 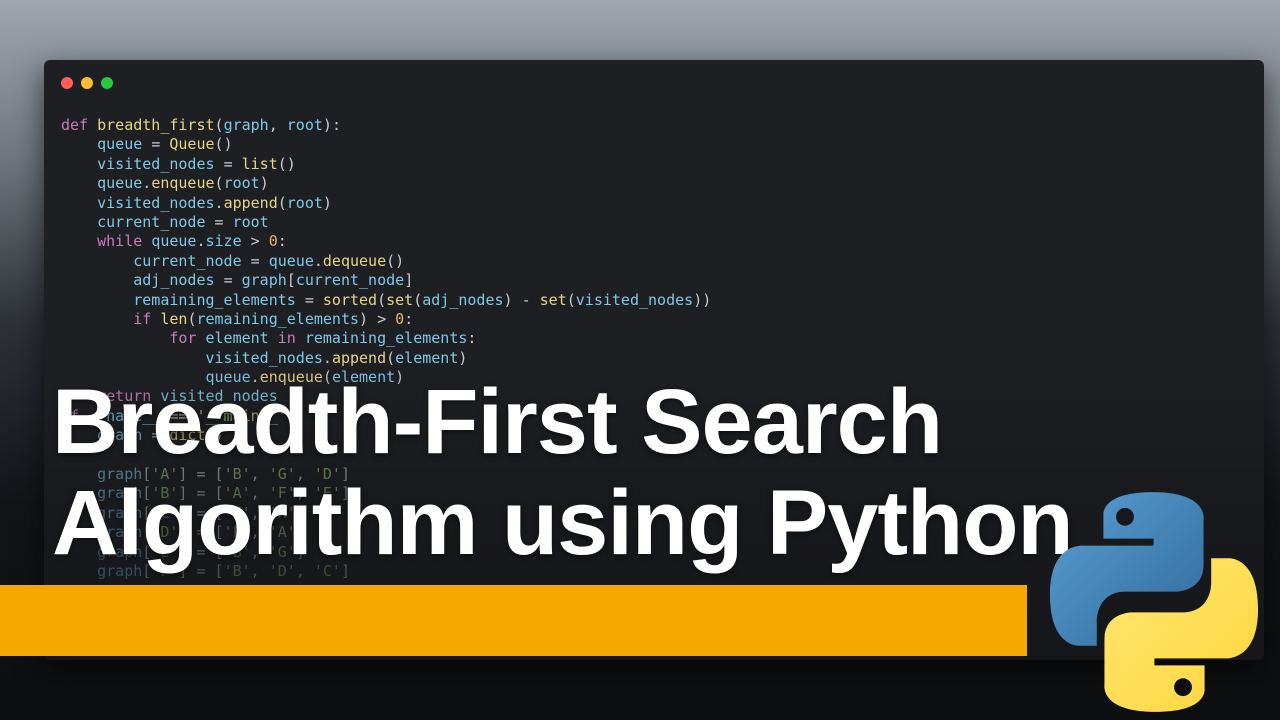 I want to click on python-logo-icon, so click(x=1154, y=602).